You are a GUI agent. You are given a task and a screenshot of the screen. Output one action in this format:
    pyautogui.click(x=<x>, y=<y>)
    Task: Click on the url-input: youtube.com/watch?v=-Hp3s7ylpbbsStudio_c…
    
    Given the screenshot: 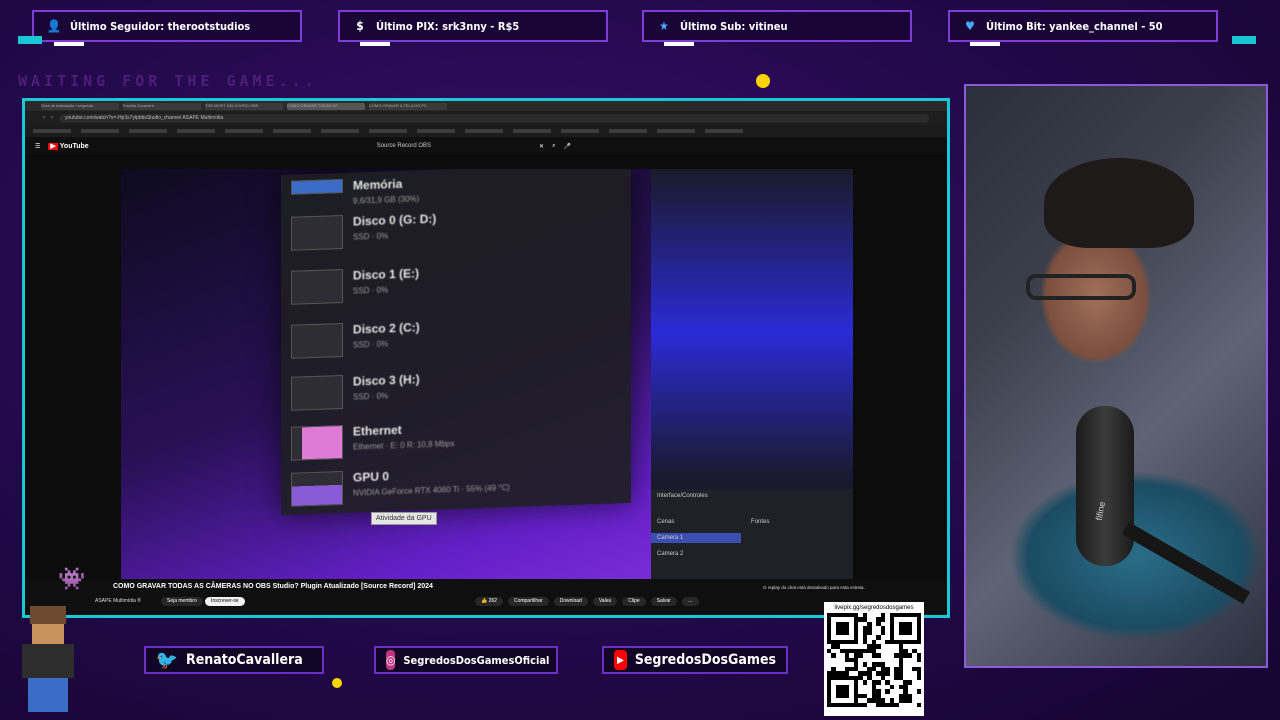 What is the action you would take?
    pyautogui.click(x=494, y=118)
    